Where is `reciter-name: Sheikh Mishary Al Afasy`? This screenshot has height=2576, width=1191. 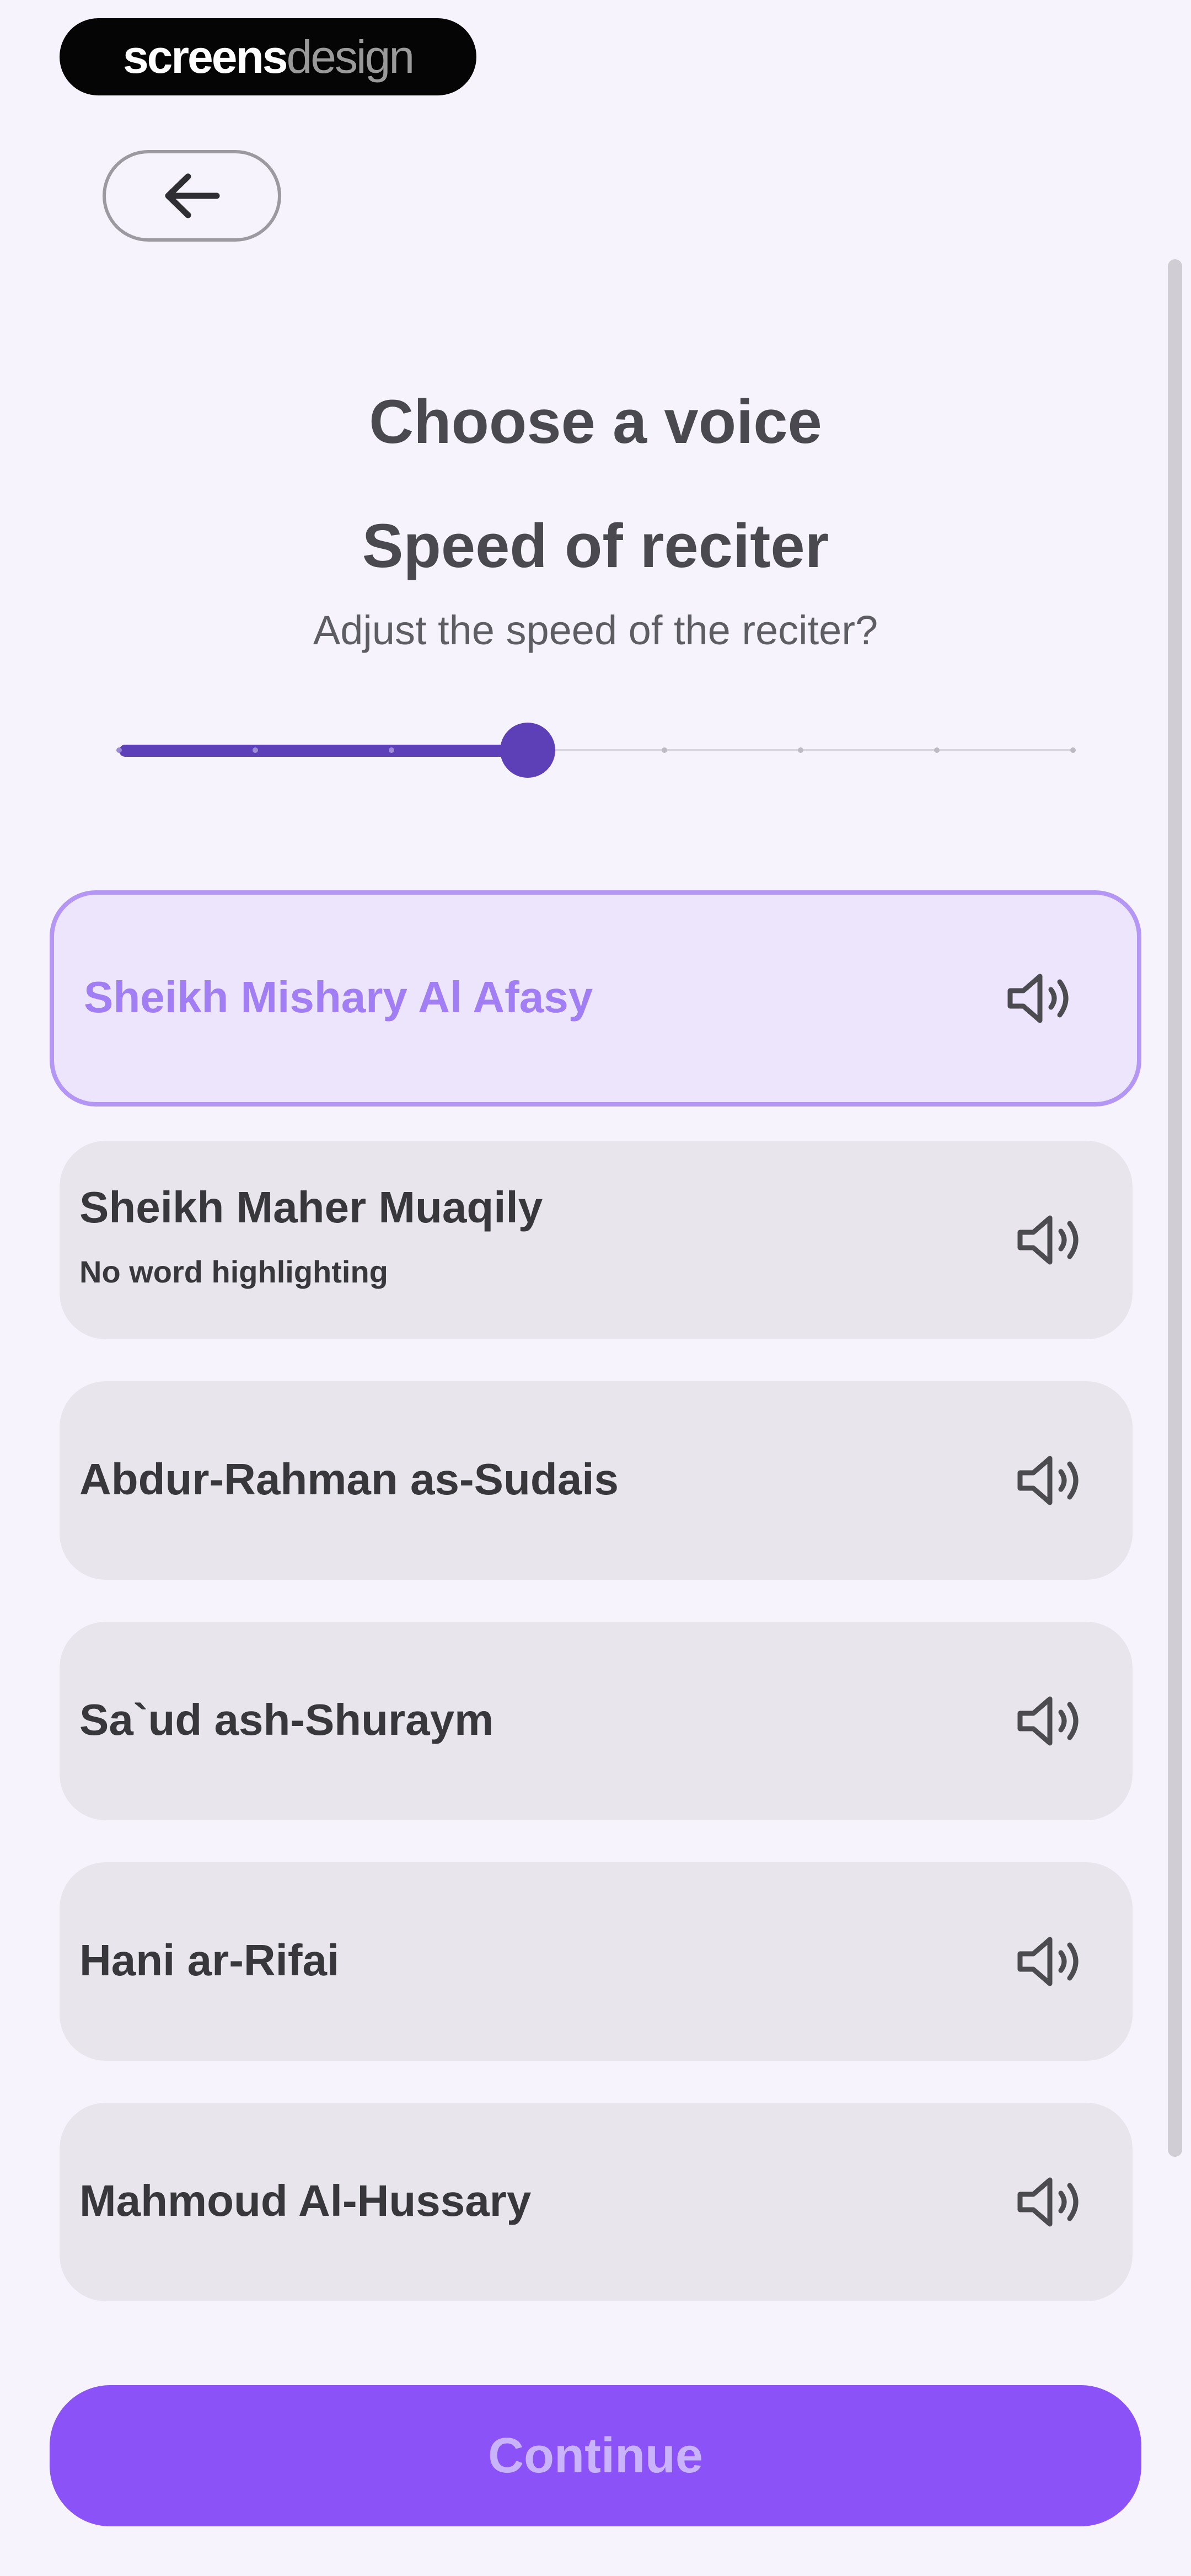 reciter-name: Sheikh Mishary Al Afasy is located at coordinates (338, 997).